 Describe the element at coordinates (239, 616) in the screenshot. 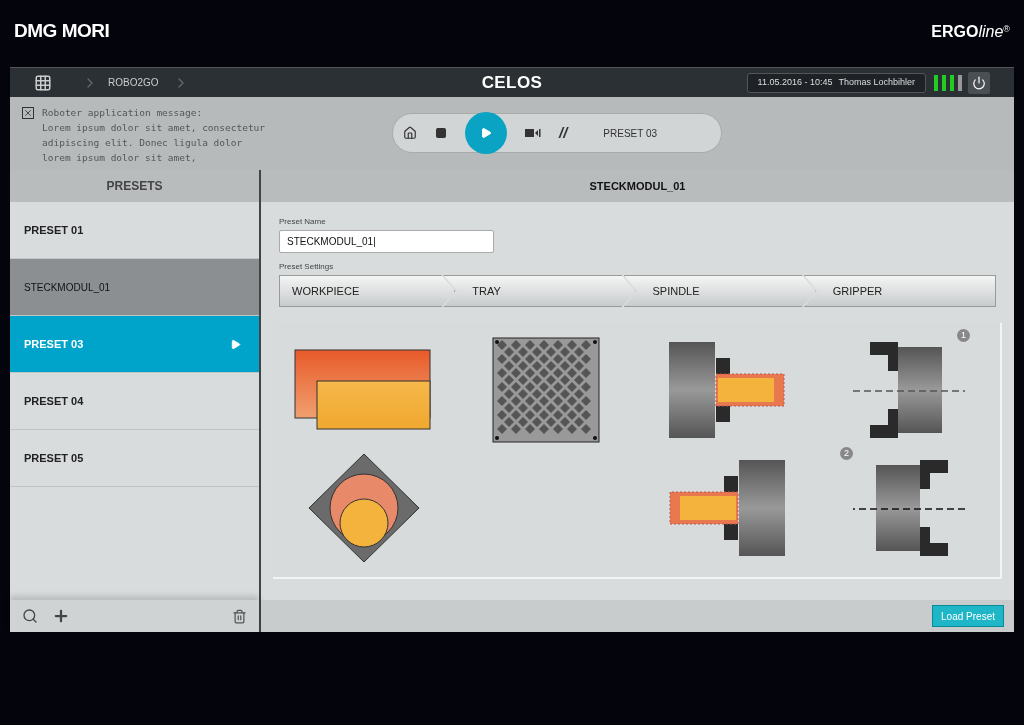

I see `delete-icon` at that location.